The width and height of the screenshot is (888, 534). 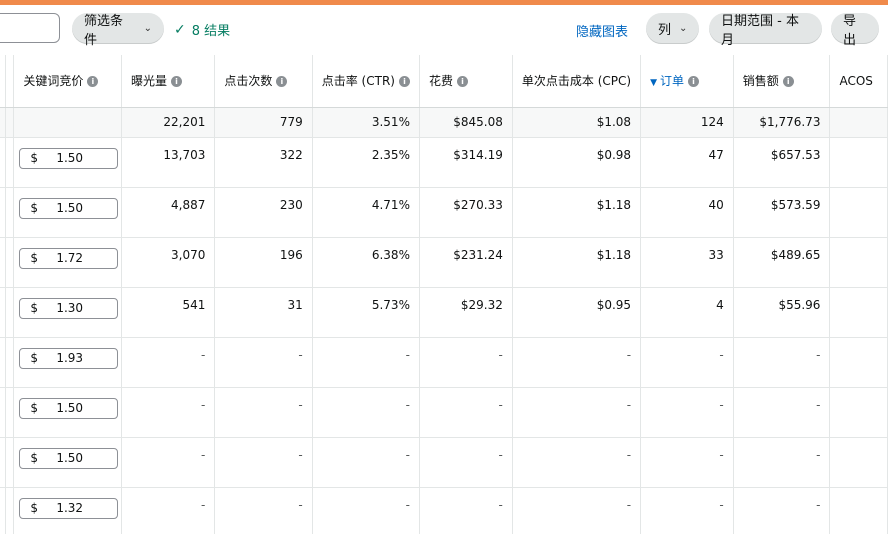 What do you see at coordinates (180, 29) in the screenshot?
I see `check-icon: ✓` at bounding box center [180, 29].